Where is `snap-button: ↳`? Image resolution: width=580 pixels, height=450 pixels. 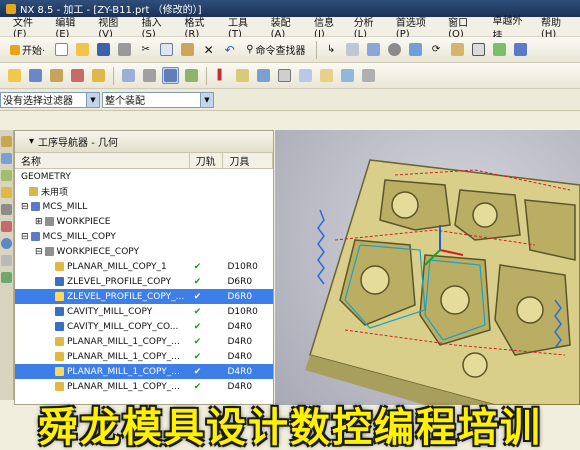 snap-button: ↳ is located at coordinates (331, 49).